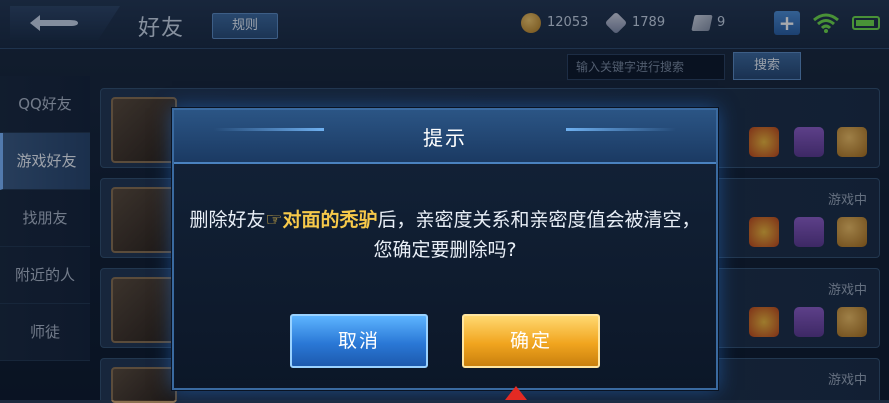 The height and width of the screenshot is (403, 889). Describe the element at coordinates (330, 220) in the screenshot. I see `friend-name: 对面的秃驴` at that location.